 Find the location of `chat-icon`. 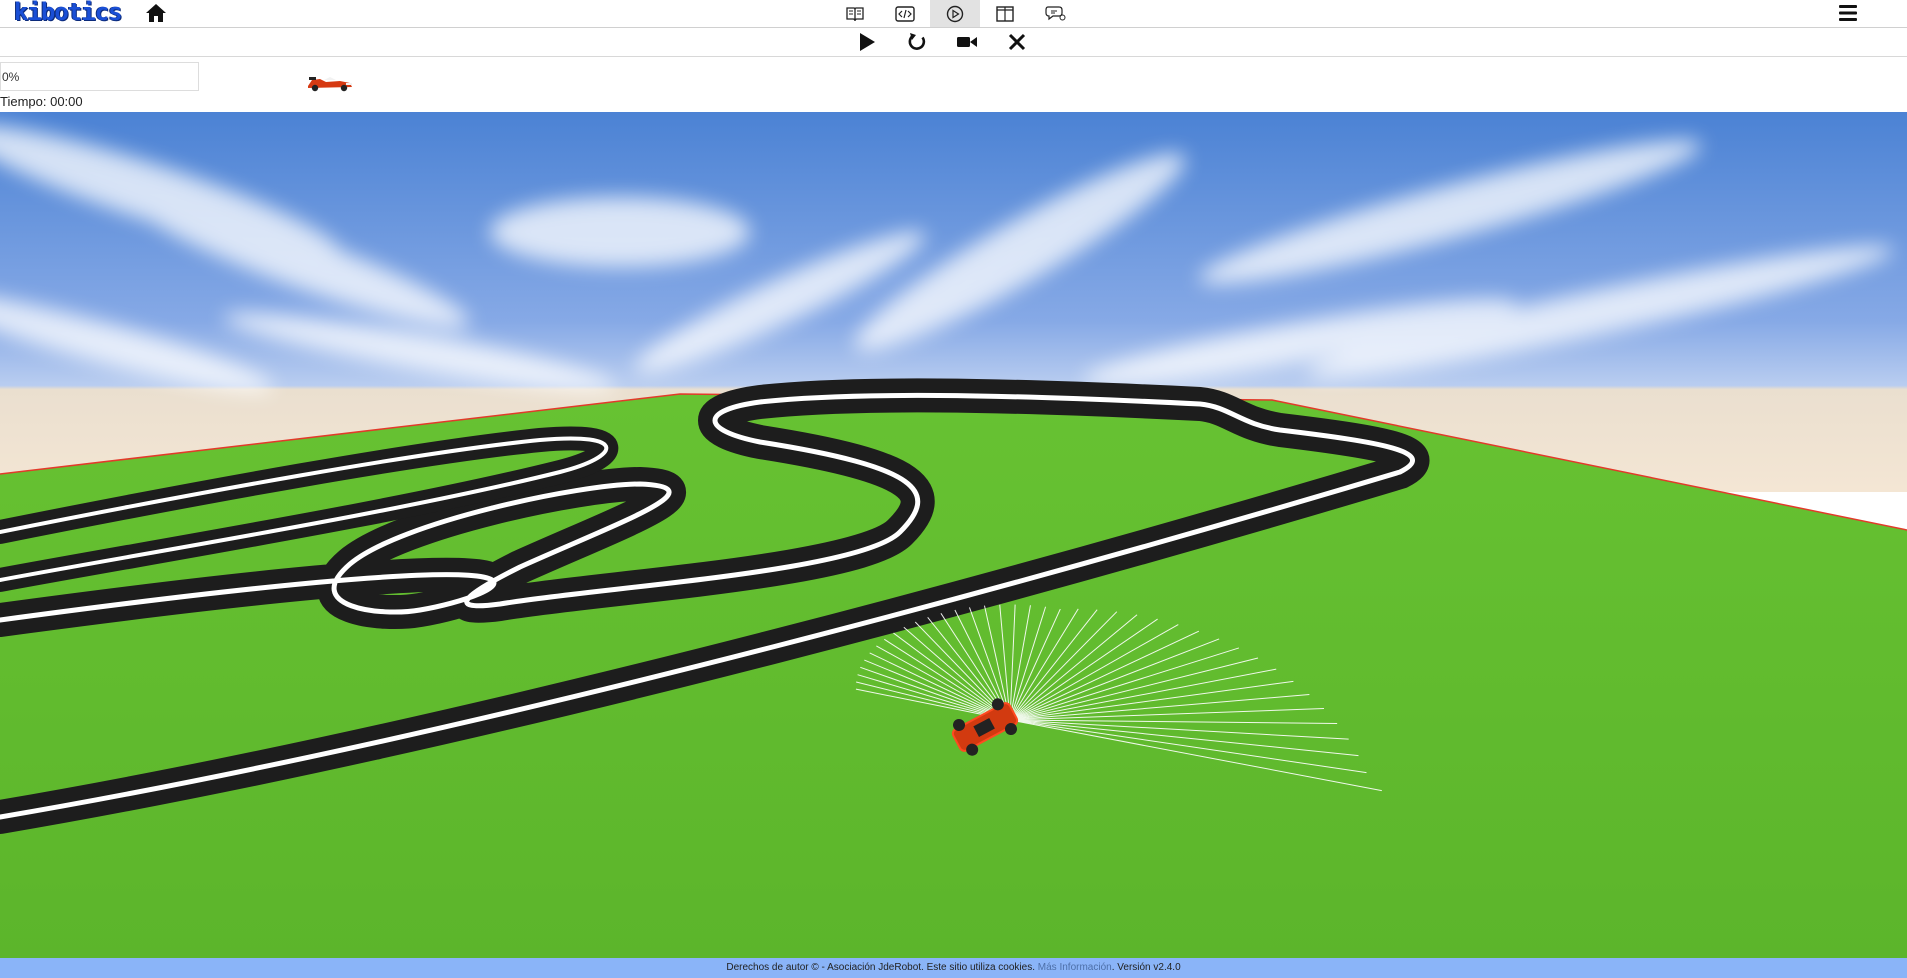

chat-icon is located at coordinates (1055, 13).